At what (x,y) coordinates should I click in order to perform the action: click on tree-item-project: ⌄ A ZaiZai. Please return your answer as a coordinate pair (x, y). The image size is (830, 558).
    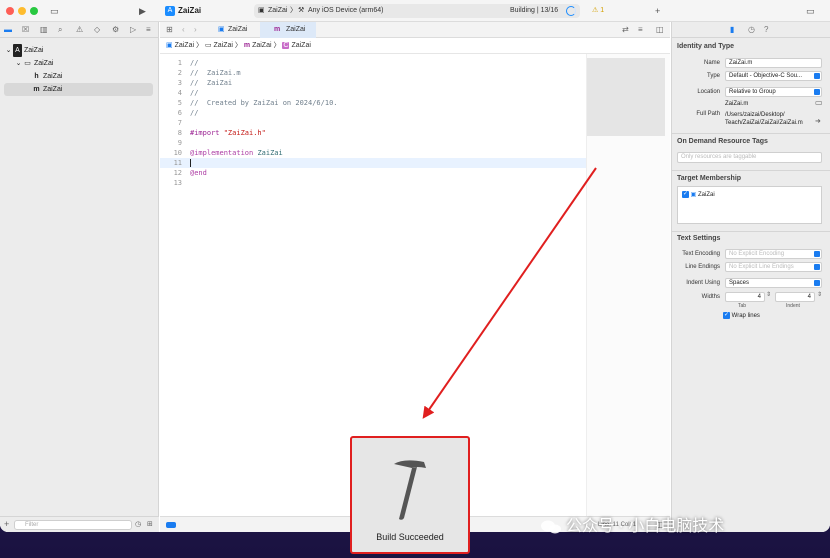
    Looking at the image, I should click on (78, 50).